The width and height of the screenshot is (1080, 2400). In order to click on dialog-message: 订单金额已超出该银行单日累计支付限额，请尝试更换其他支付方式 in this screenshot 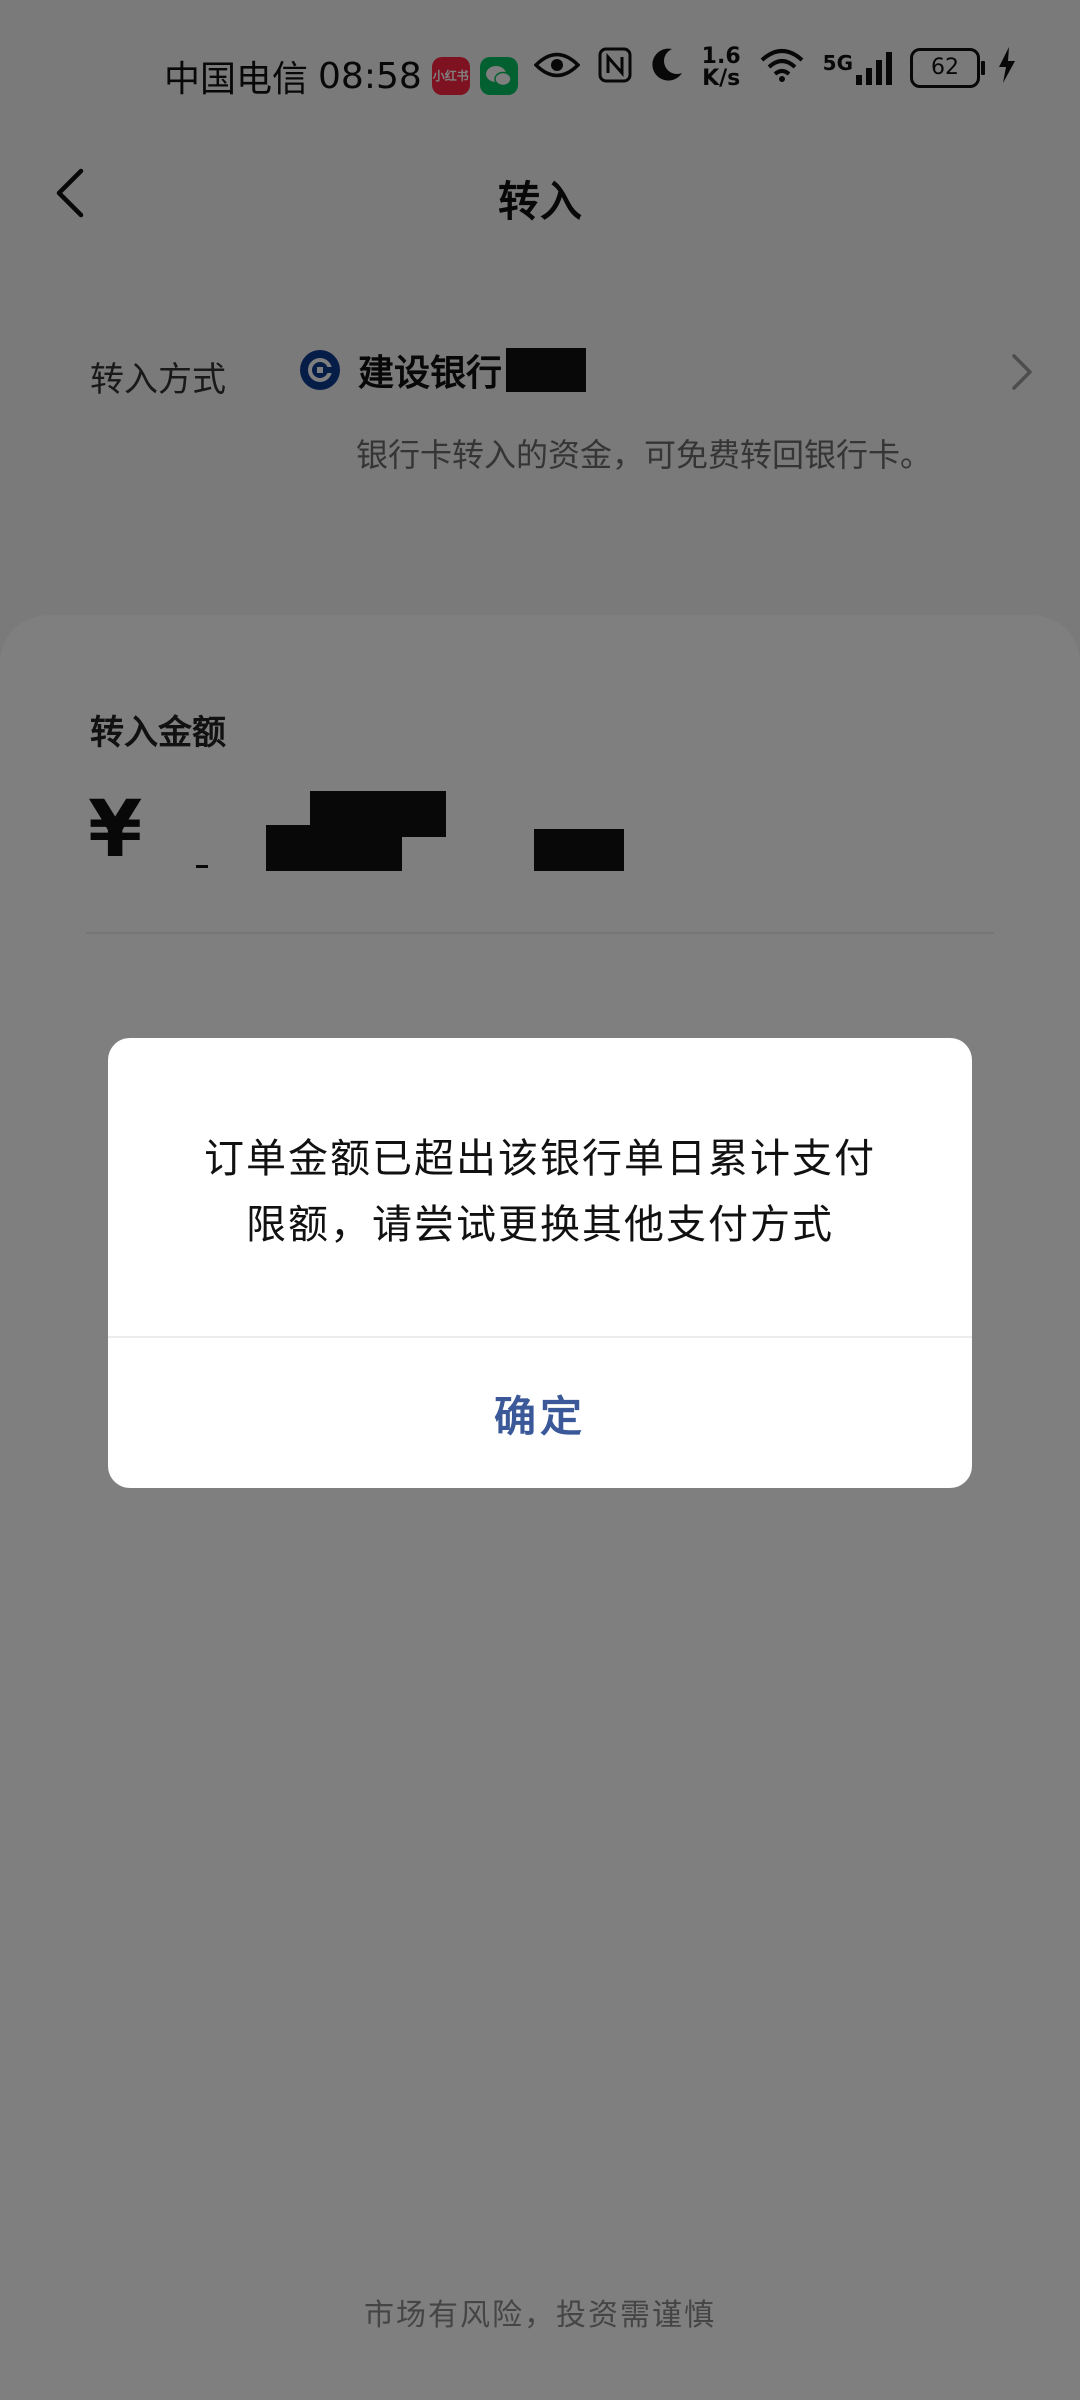, I will do `click(540, 1192)`.